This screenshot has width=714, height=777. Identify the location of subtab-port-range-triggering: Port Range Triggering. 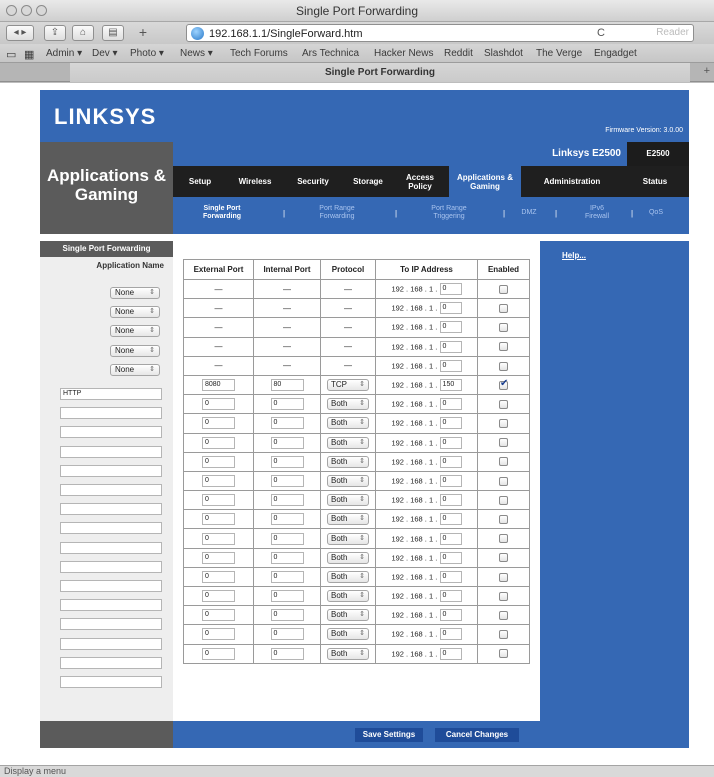
(449, 213).